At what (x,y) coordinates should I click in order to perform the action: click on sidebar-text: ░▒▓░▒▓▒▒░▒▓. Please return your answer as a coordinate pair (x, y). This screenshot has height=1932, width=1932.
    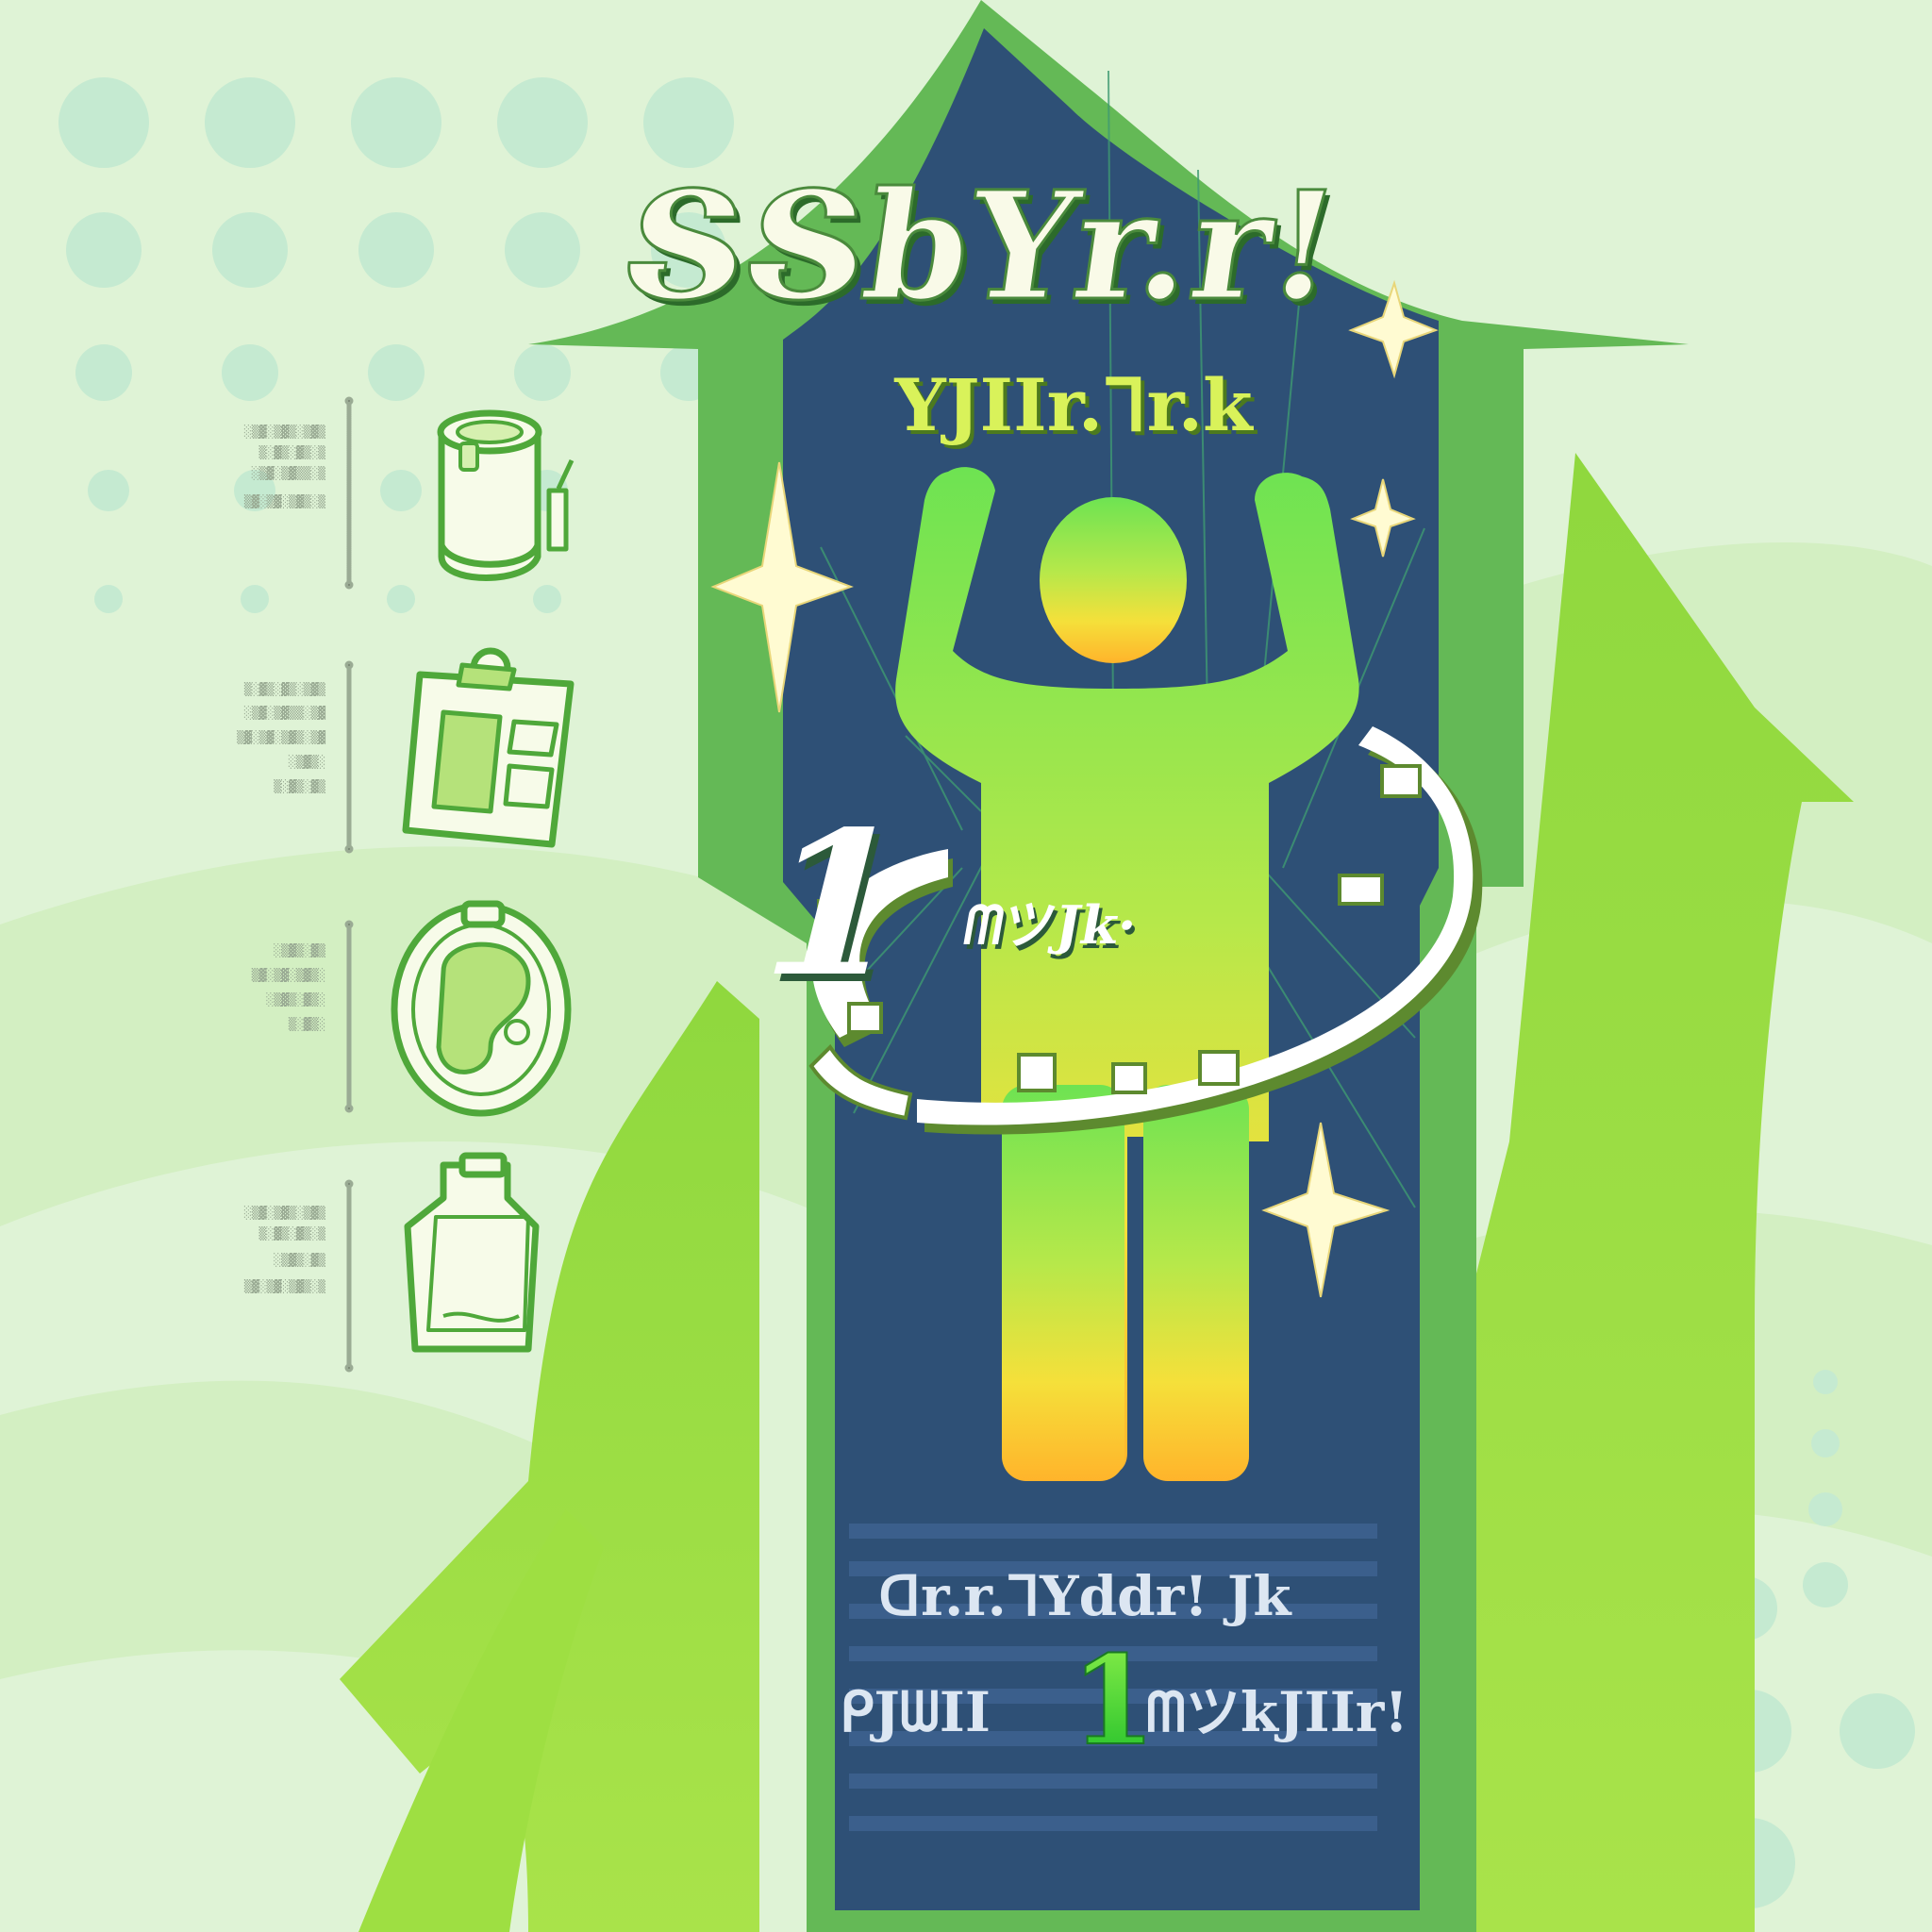
    Looking at the image, I should click on (285, 713).